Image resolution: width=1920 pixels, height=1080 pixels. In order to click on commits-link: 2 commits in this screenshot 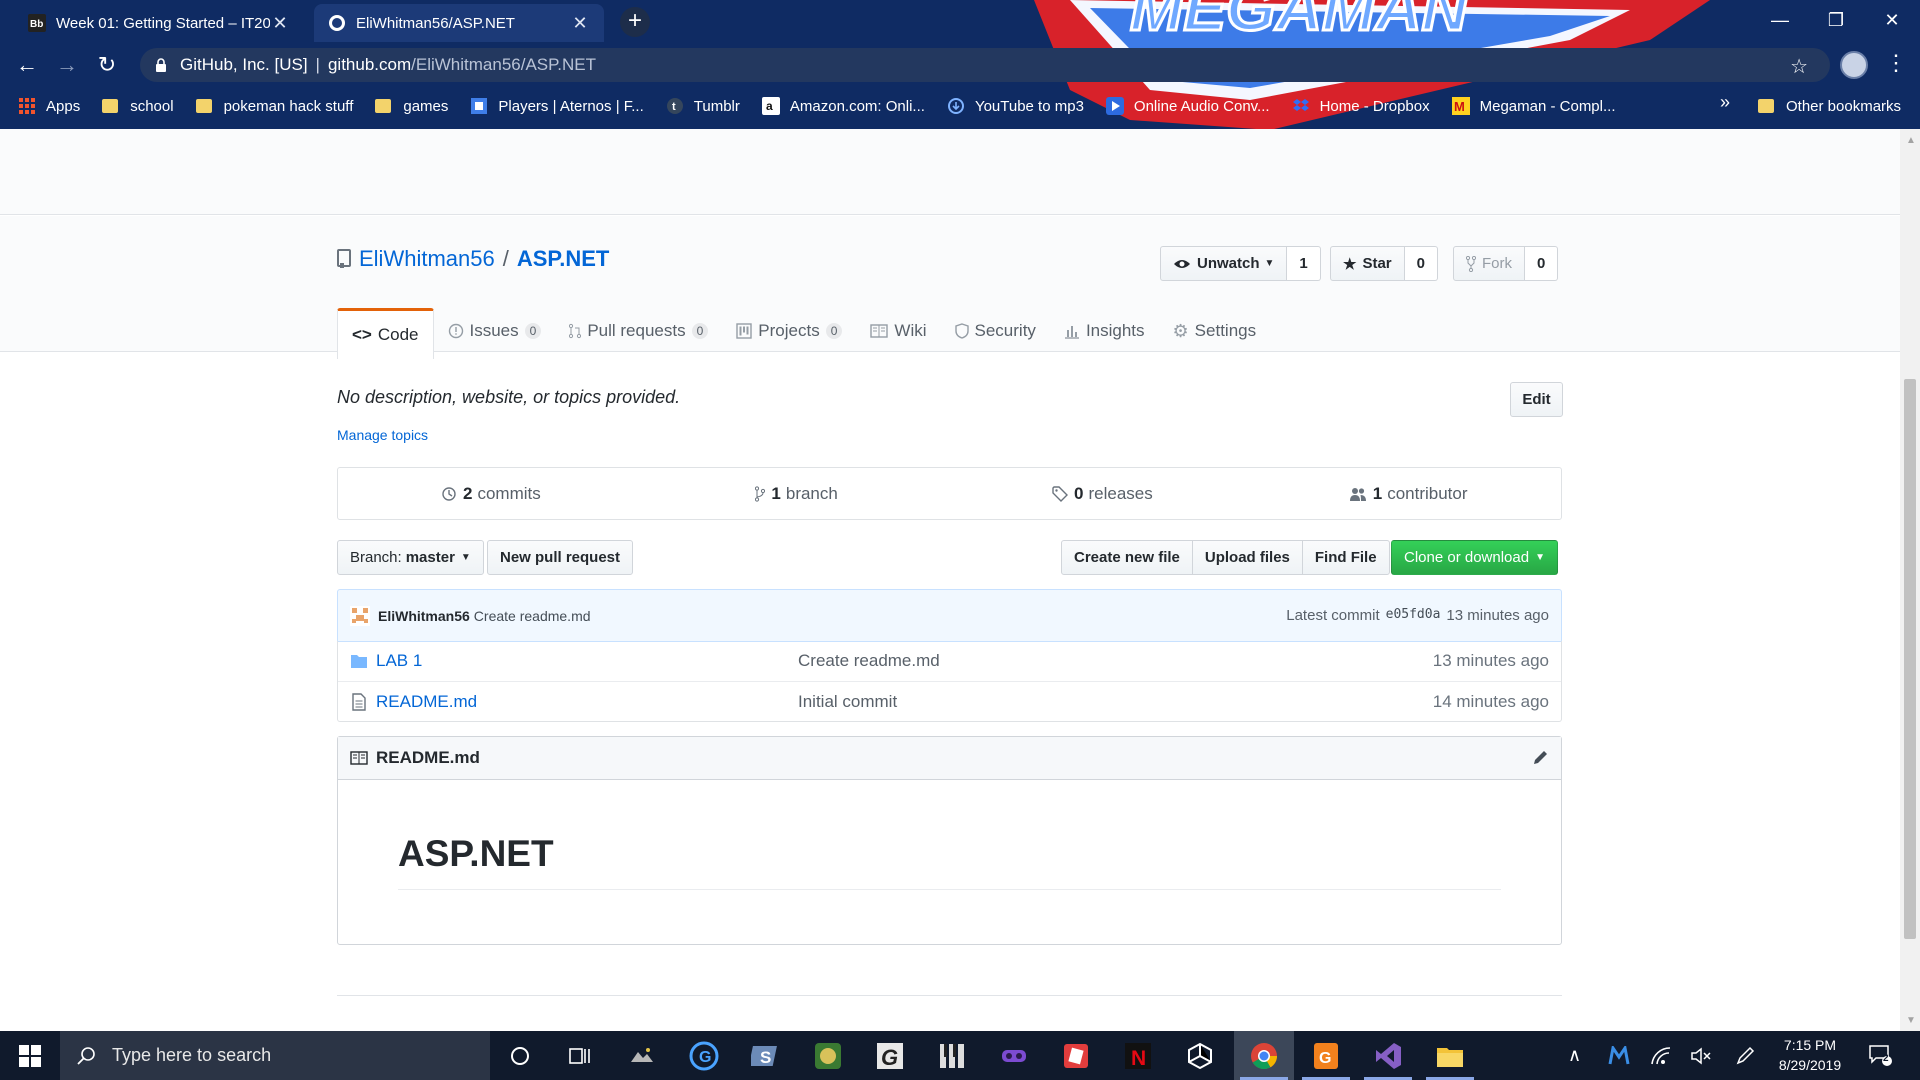, I will do `click(491, 493)`.